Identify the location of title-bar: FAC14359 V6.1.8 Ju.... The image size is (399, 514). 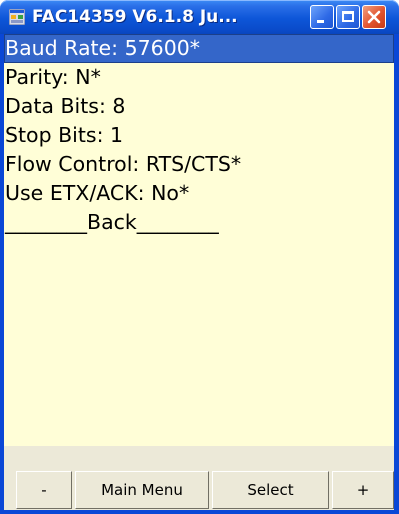
(199, 17).